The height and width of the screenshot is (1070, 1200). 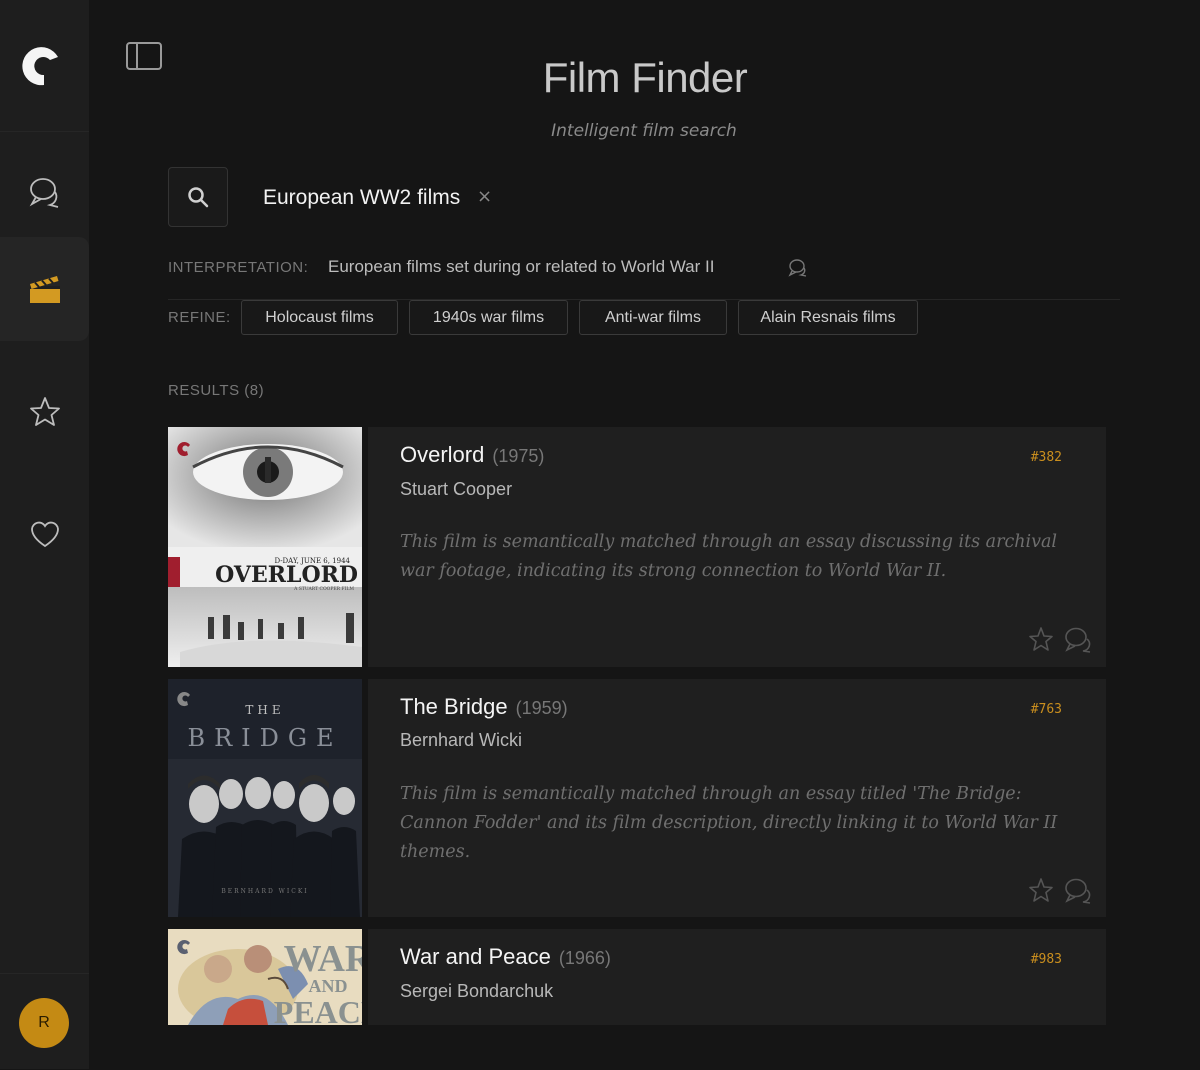 What do you see at coordinates (264, 738) in the screenshot?
I see `poster-title: BRIDGE` at bounding box center [264, 738].